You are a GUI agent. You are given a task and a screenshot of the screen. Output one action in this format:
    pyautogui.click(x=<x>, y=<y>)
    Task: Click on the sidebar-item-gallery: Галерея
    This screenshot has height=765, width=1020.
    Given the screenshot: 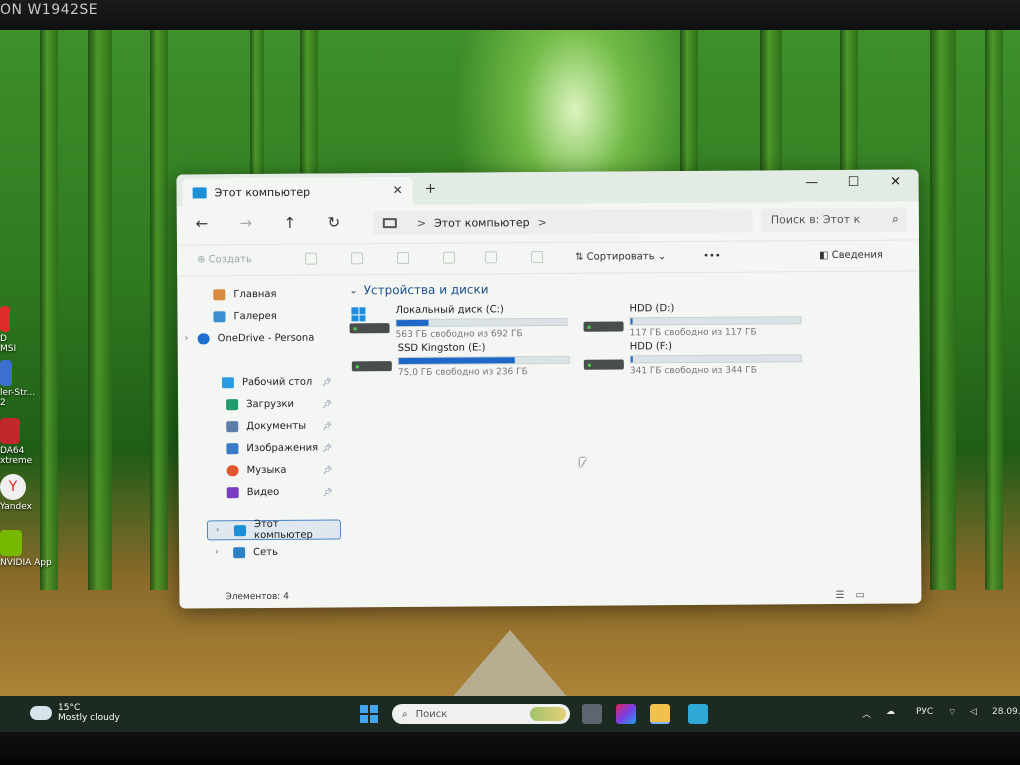 What is the action you would take?
    pyautogui.click(x=283, y=315)
    